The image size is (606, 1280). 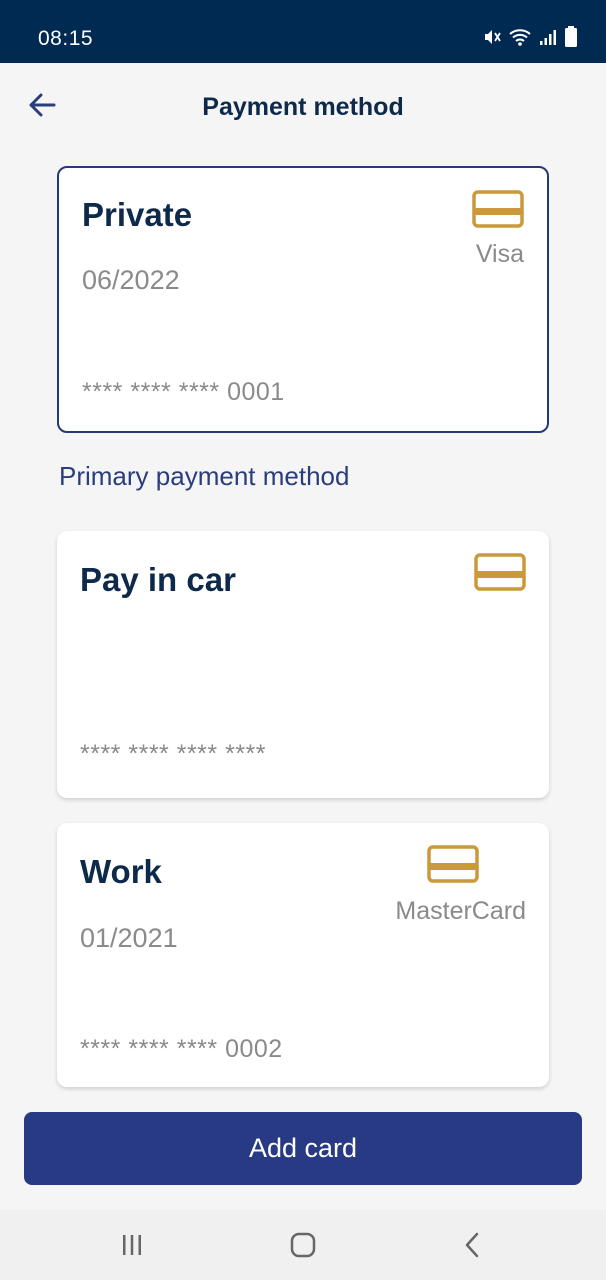 I want to click on add-card-button: Add card, so click(x=303, y=1148).